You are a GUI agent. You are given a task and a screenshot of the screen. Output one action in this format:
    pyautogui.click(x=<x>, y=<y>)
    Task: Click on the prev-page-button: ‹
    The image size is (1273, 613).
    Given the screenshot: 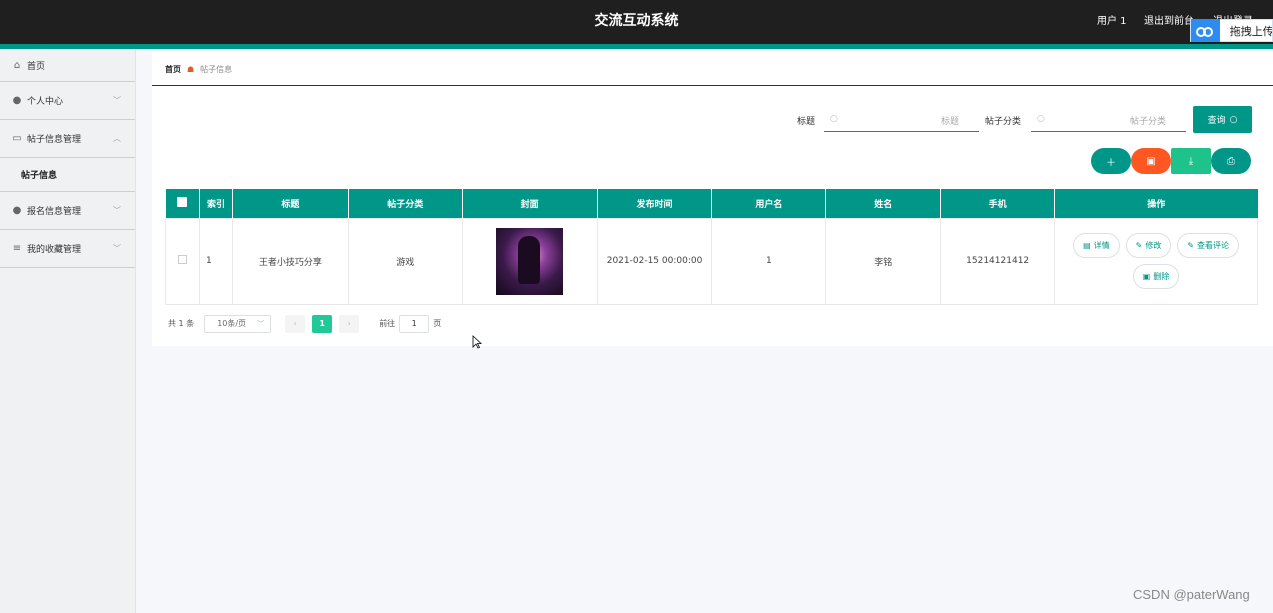 What is the action you would take?
    pyautogui.click(x=295, y=323)
    